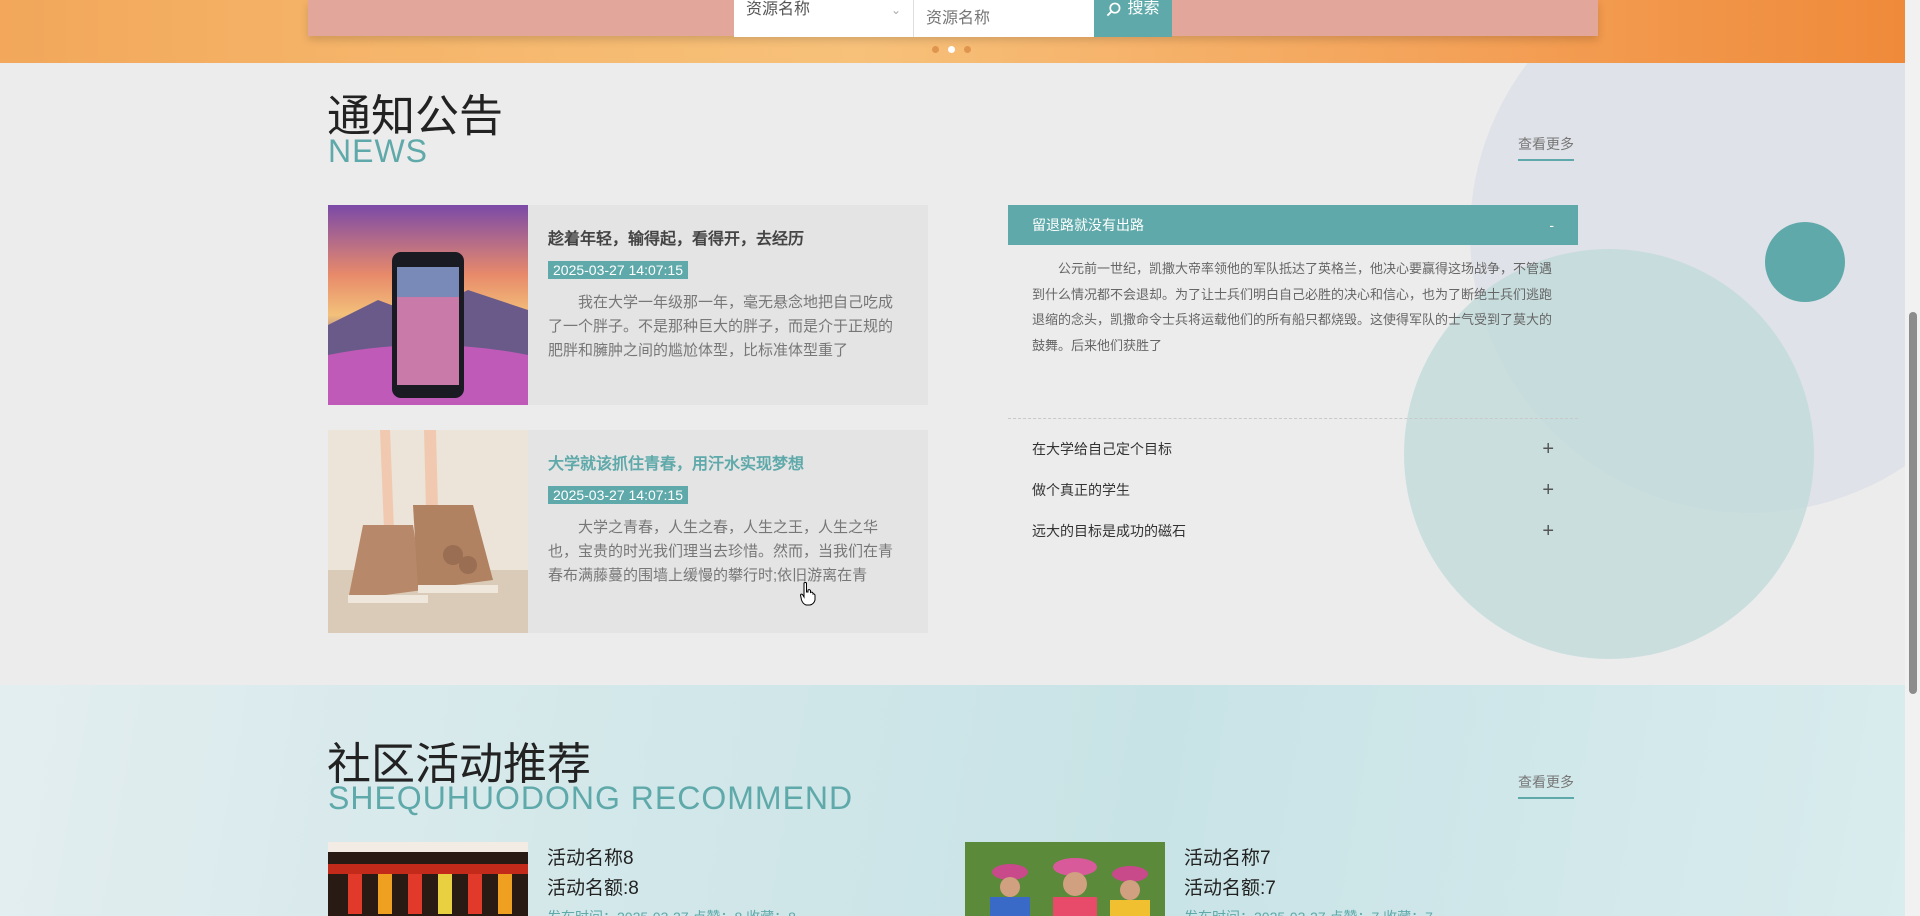 The image size is (1920, 916). I want to click on search-icon, so click(1114, 9).